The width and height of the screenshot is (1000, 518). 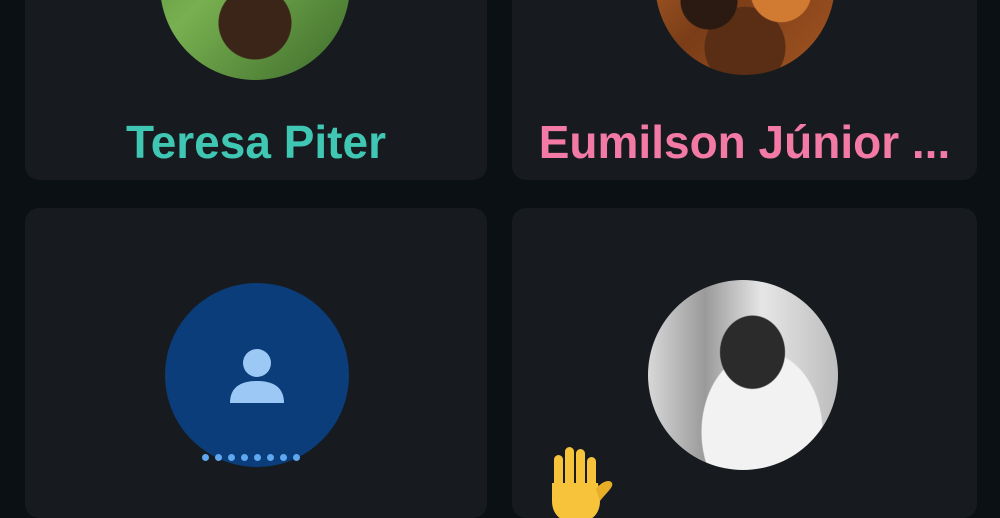 What do you see at coordinates (251, 457) in the screenshot?
I see `connecting-dots-indicator` at bounding box center [251, 457].